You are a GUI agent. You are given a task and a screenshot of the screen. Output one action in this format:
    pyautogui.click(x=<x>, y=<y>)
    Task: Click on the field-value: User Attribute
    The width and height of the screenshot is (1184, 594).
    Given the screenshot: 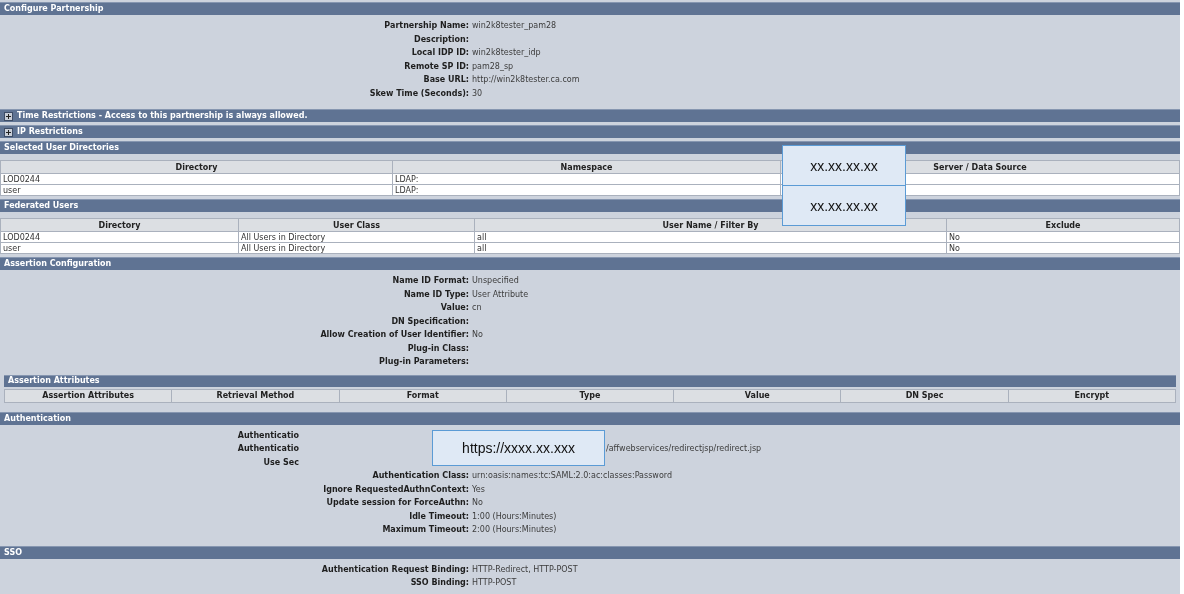 What is the action you would take?
    pyautogui.click(x=500, y=294)
    